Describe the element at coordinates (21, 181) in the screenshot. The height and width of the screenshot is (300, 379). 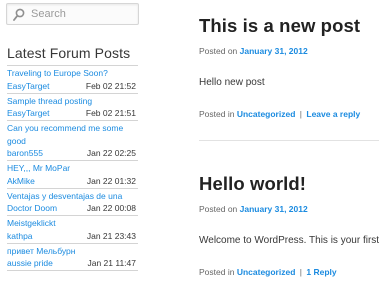
I see `author-link: AkMike` at that location.